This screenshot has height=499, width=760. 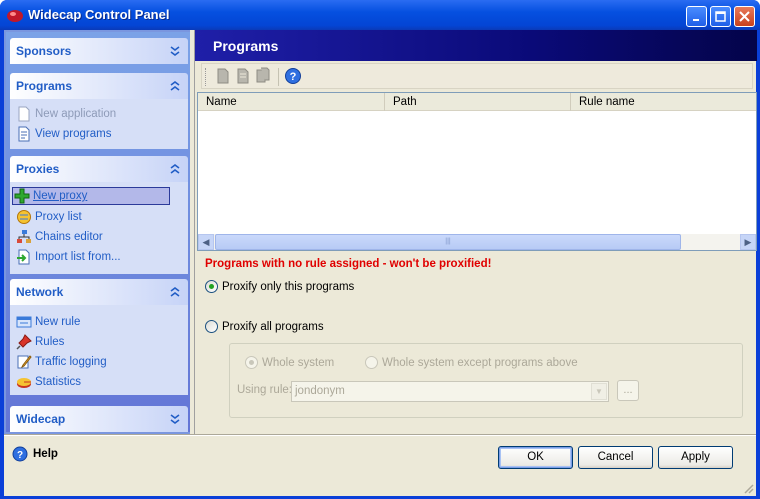 I want to click on cancel-button: Cancel, so click(x=615, y=457).